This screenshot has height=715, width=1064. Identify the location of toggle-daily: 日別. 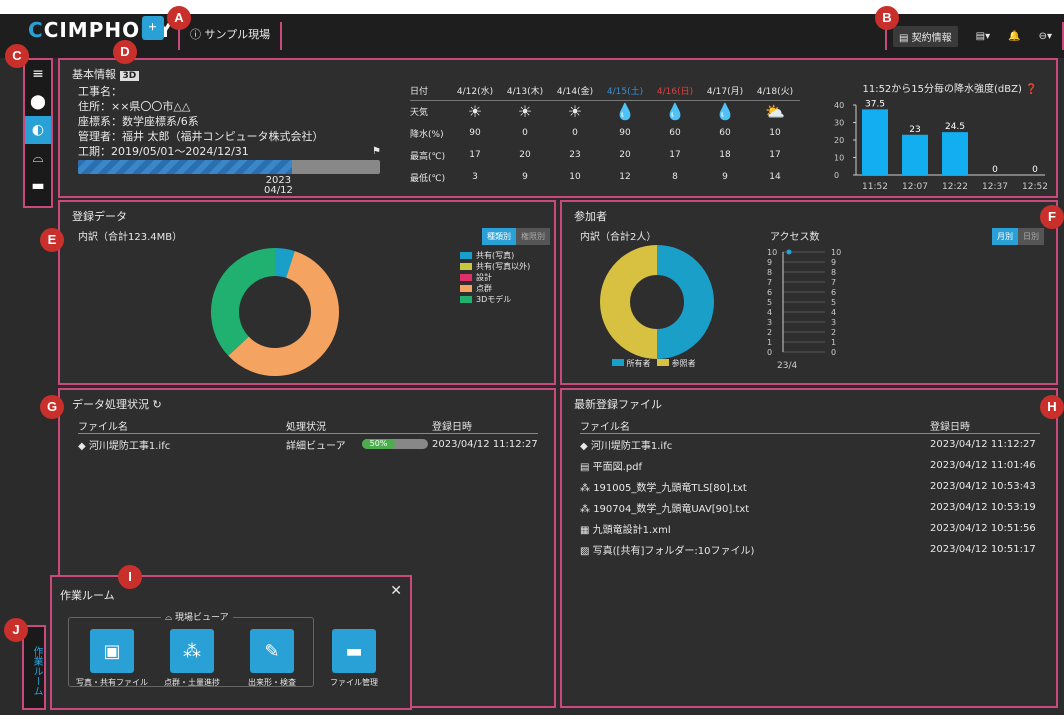
(1031, 236).